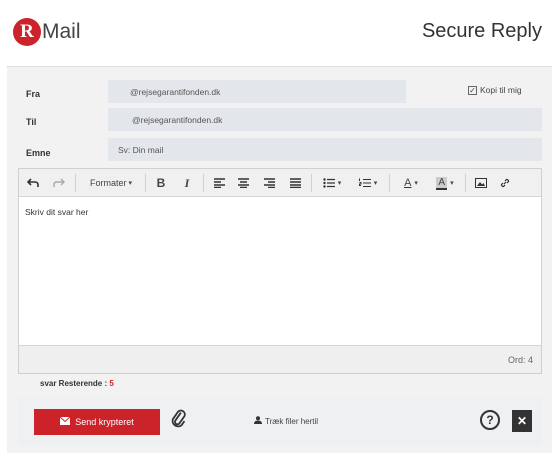  What do you see at coordinates (295, 183) in the screenshot?
I see `align-justify-icon` at bounding box center [295, 183].